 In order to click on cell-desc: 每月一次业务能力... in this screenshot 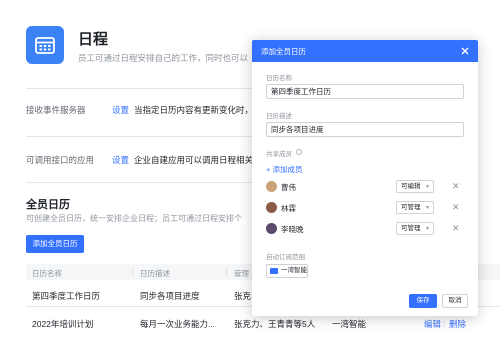, I will do `click(178, 324)`.